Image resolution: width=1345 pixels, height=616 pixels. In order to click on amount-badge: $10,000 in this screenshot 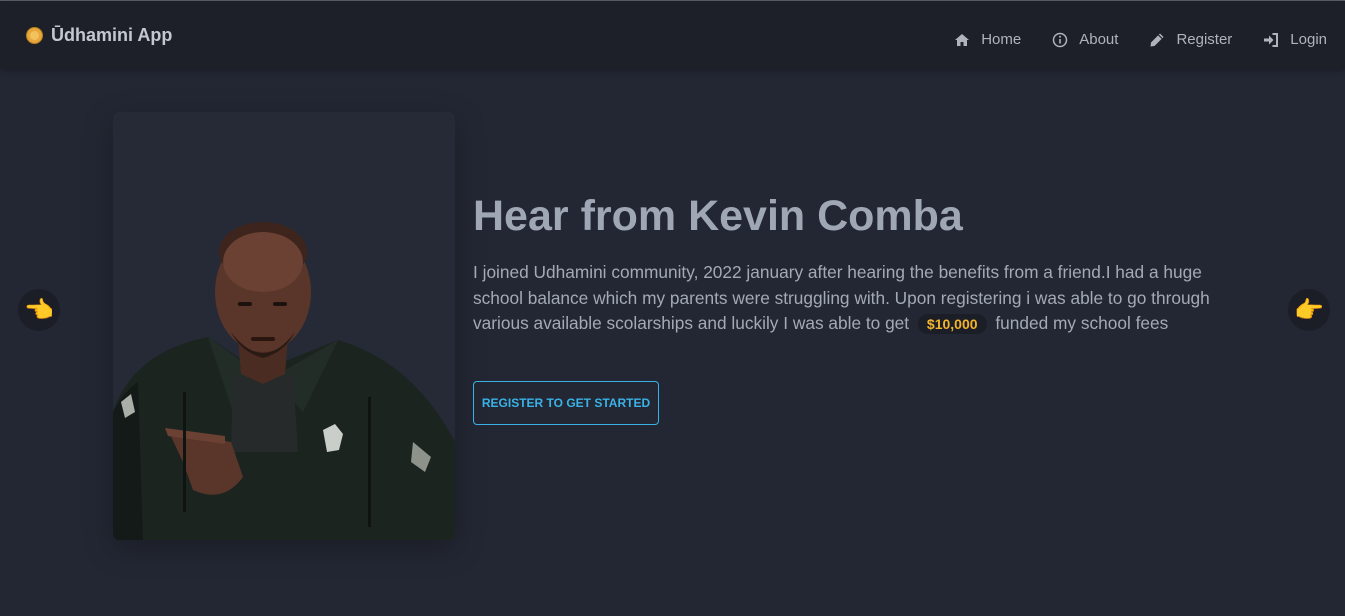, I will do `click(952, 324)`.